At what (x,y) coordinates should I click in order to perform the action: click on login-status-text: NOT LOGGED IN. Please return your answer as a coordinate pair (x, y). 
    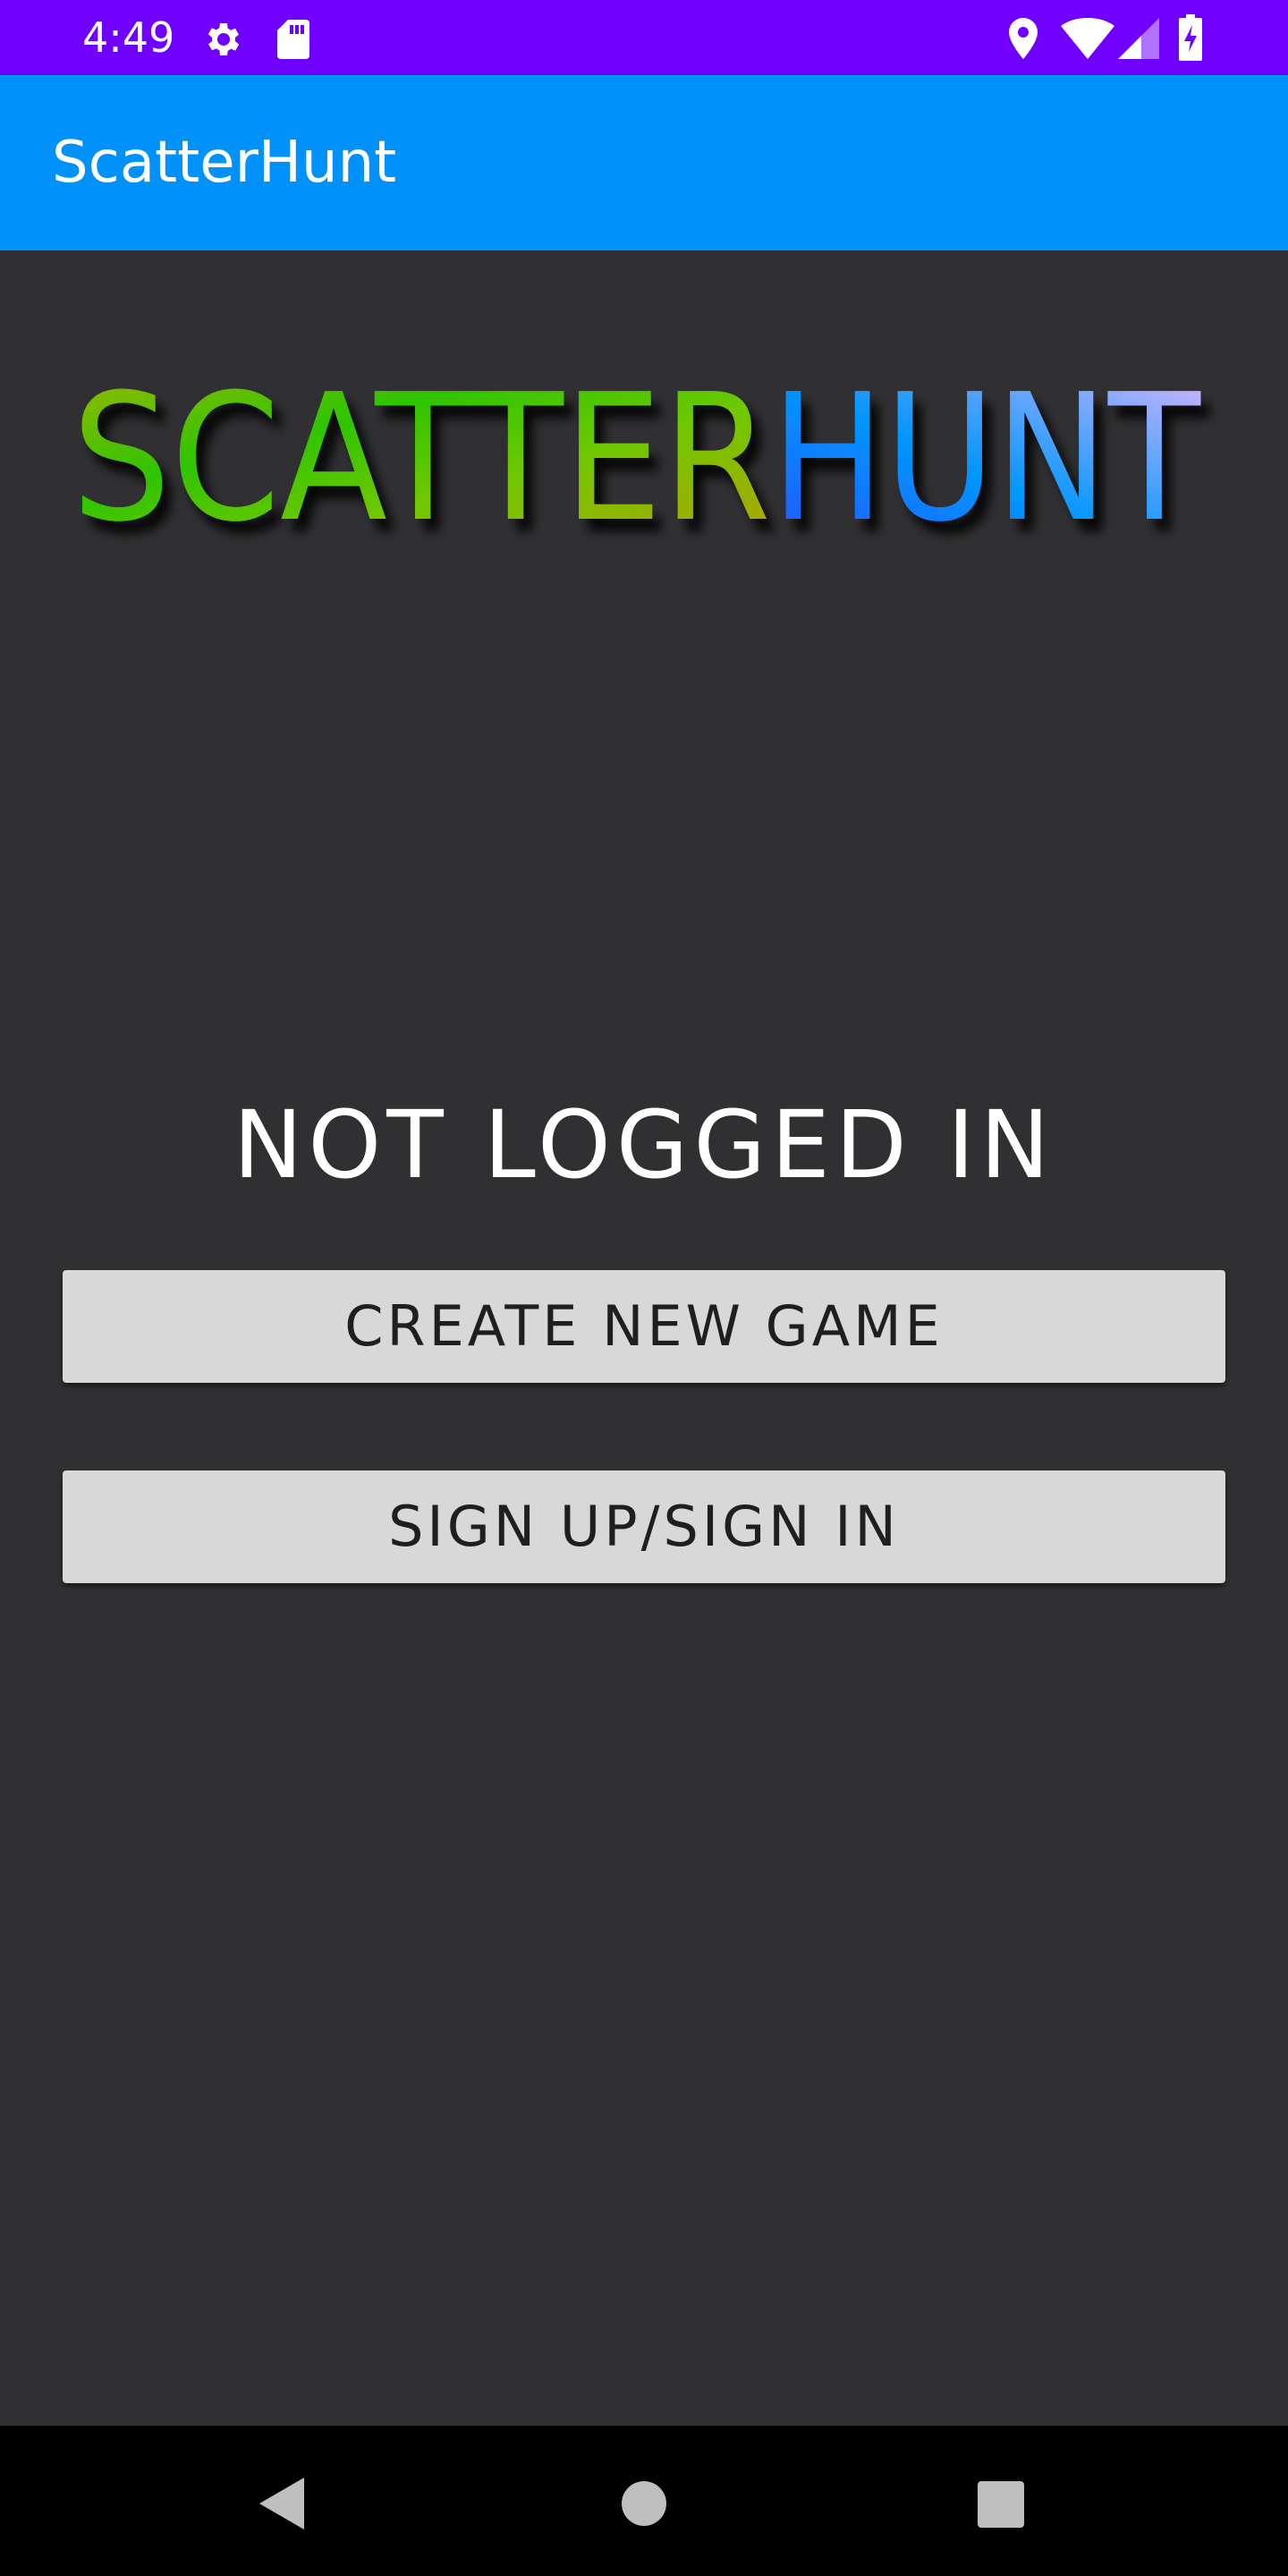
    Looking at the image, I should click on (644, 1144).